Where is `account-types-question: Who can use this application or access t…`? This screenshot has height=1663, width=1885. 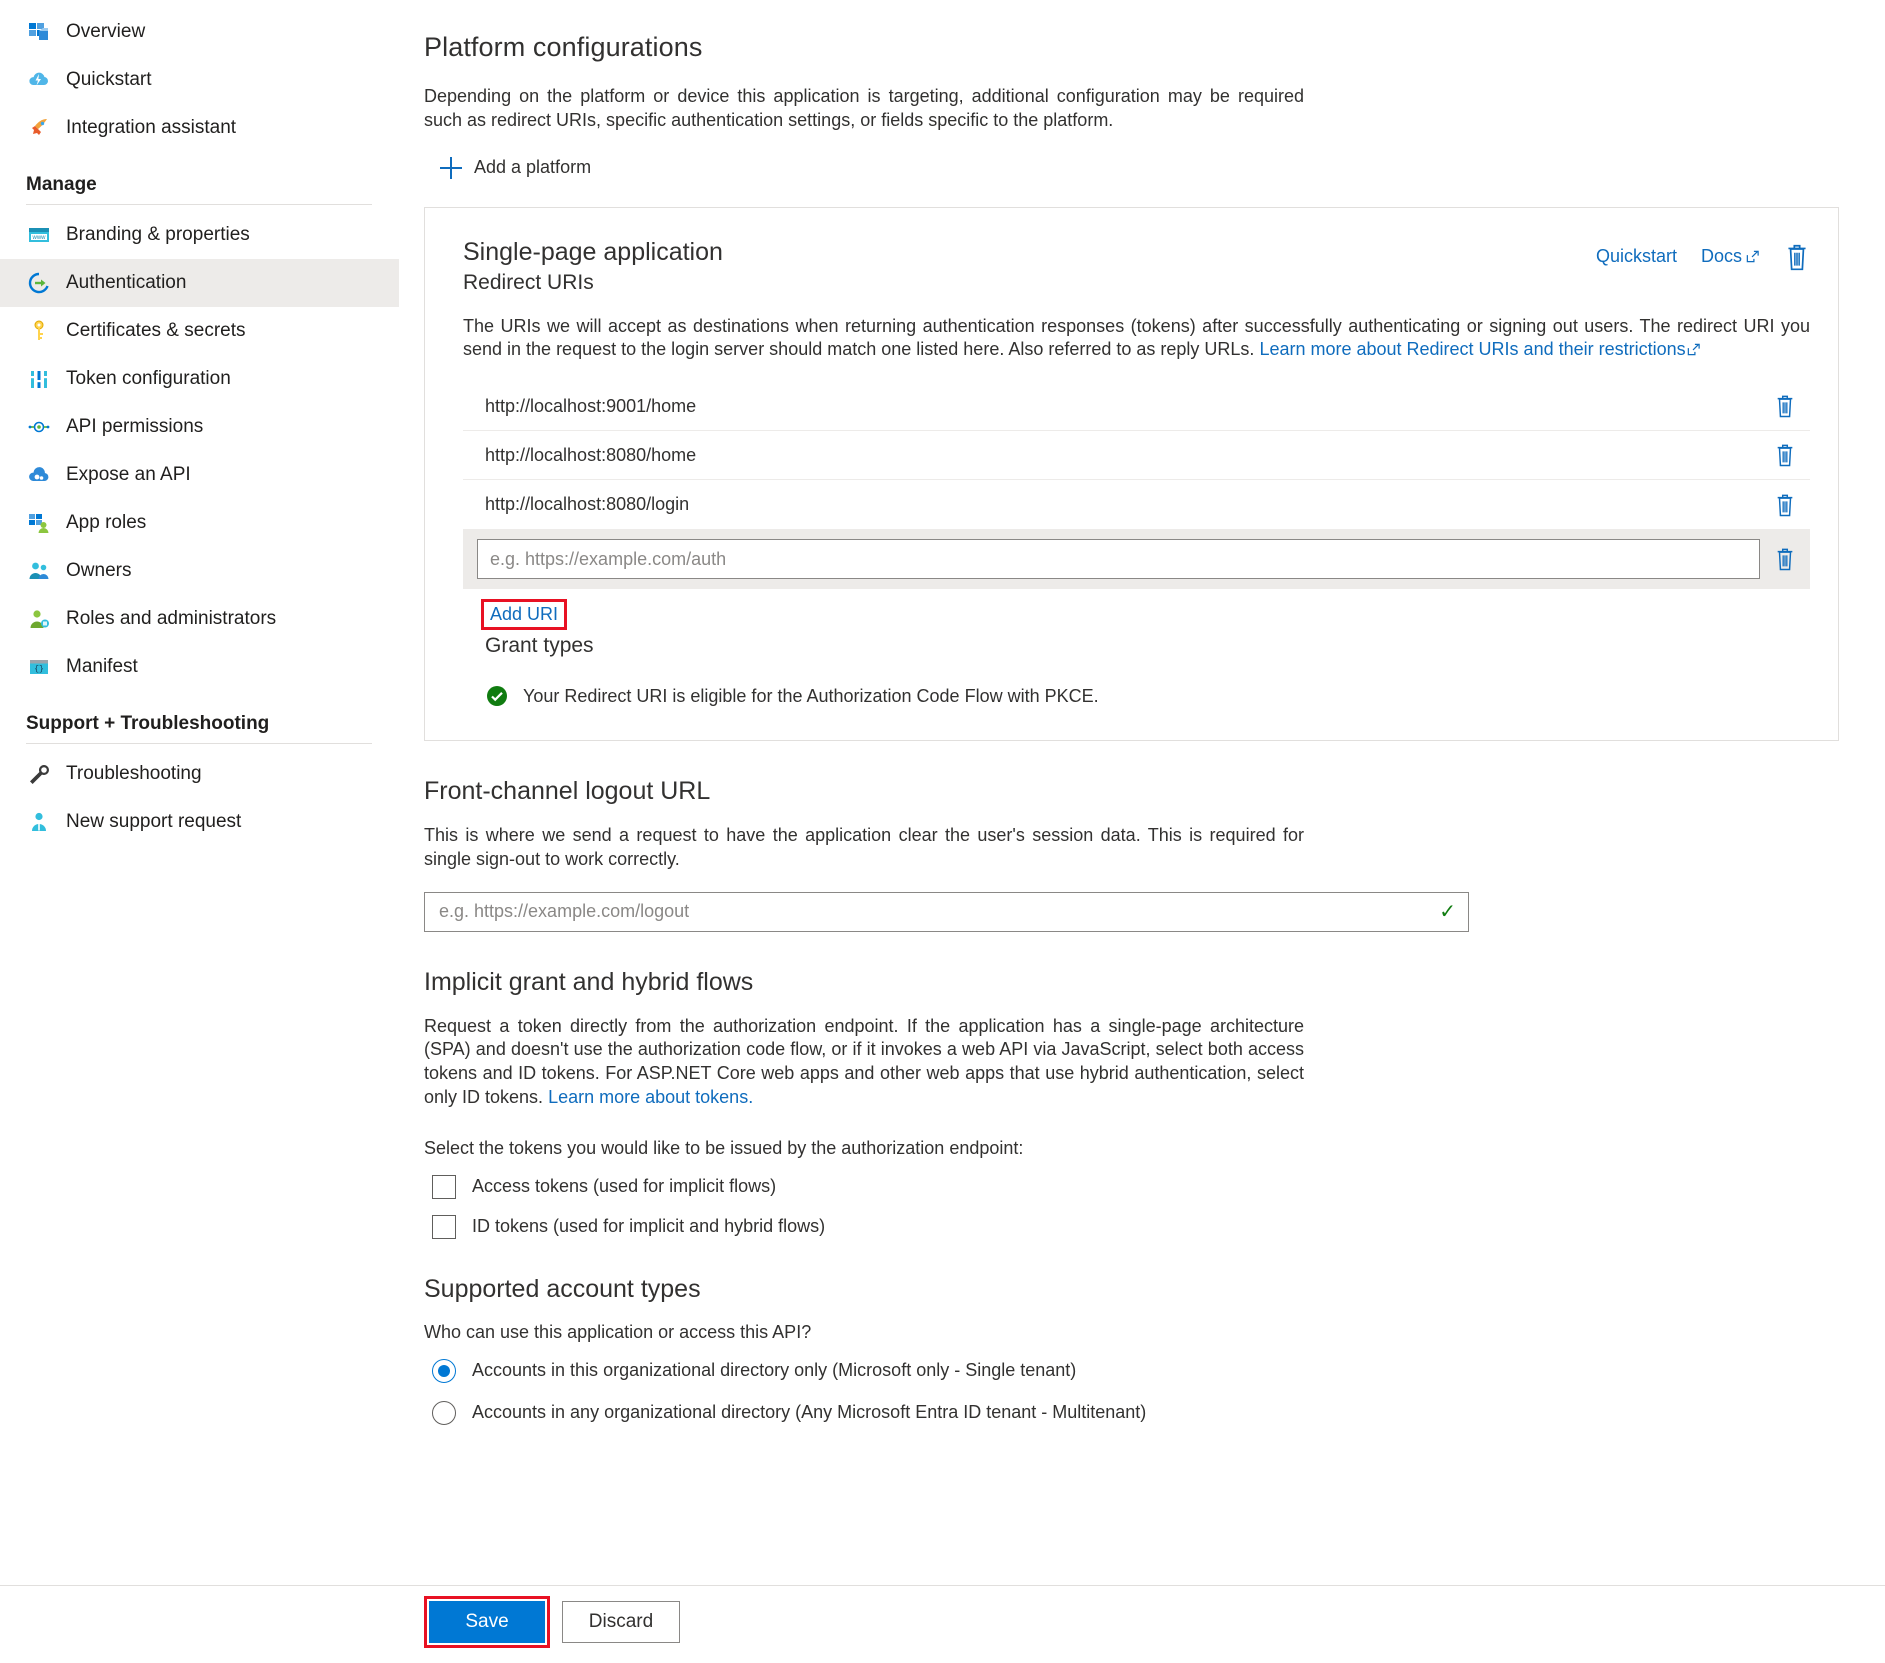
account-types-question: Who can use this application or access t… is located at coordinates (618, 1331).